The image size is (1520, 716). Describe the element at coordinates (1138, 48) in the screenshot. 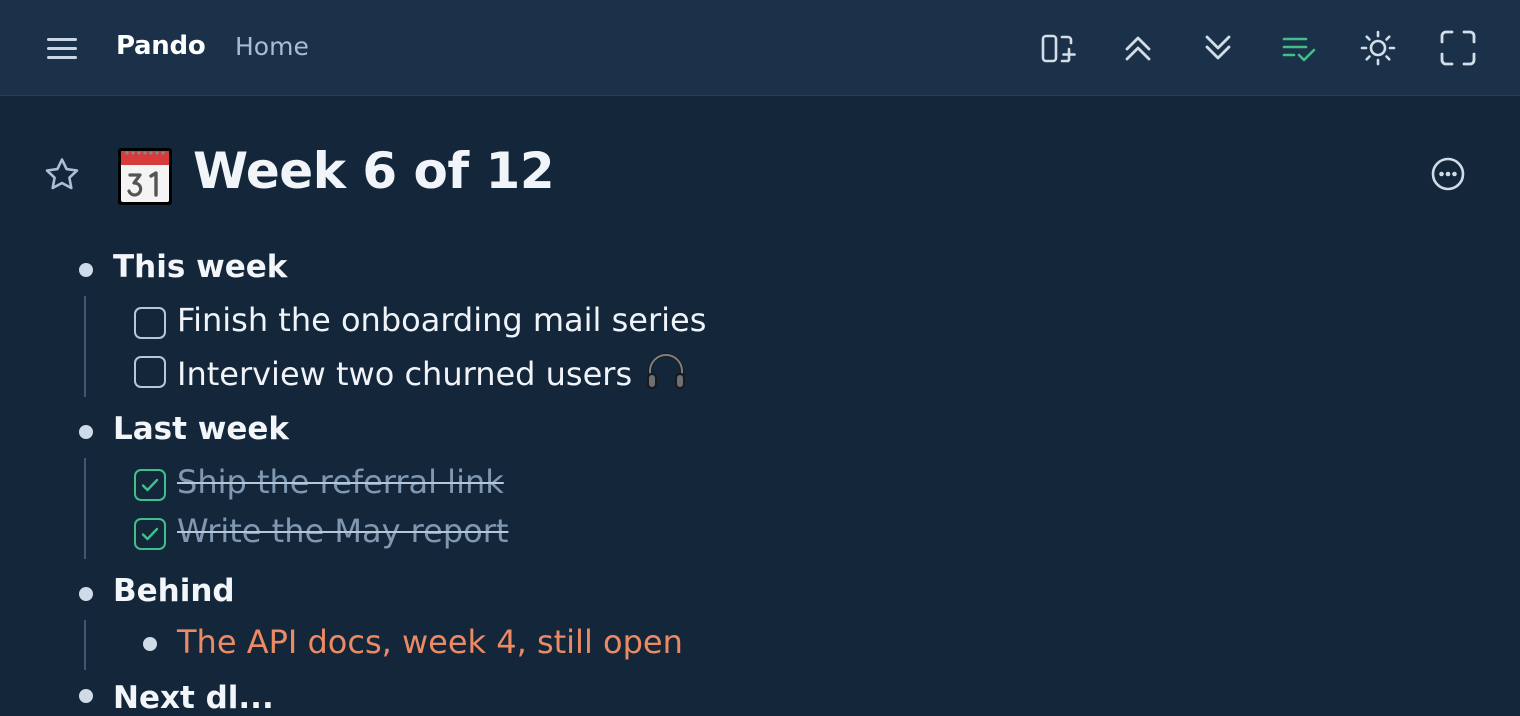

I see `collapse-all-icon` at that location.